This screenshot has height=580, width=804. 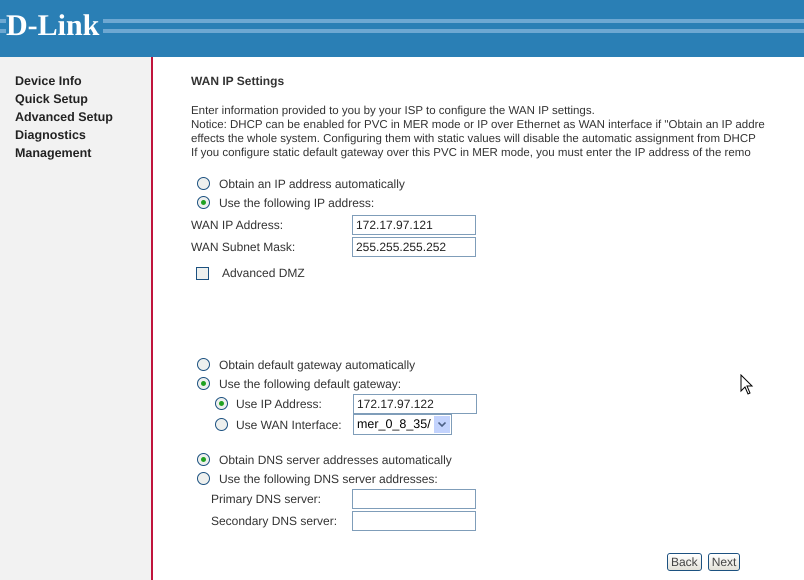 What do you see at coordinates (64, 117) in the screenshot?
I see `sidebar-link: Advanced Setup` at bounding box center [64, 117].